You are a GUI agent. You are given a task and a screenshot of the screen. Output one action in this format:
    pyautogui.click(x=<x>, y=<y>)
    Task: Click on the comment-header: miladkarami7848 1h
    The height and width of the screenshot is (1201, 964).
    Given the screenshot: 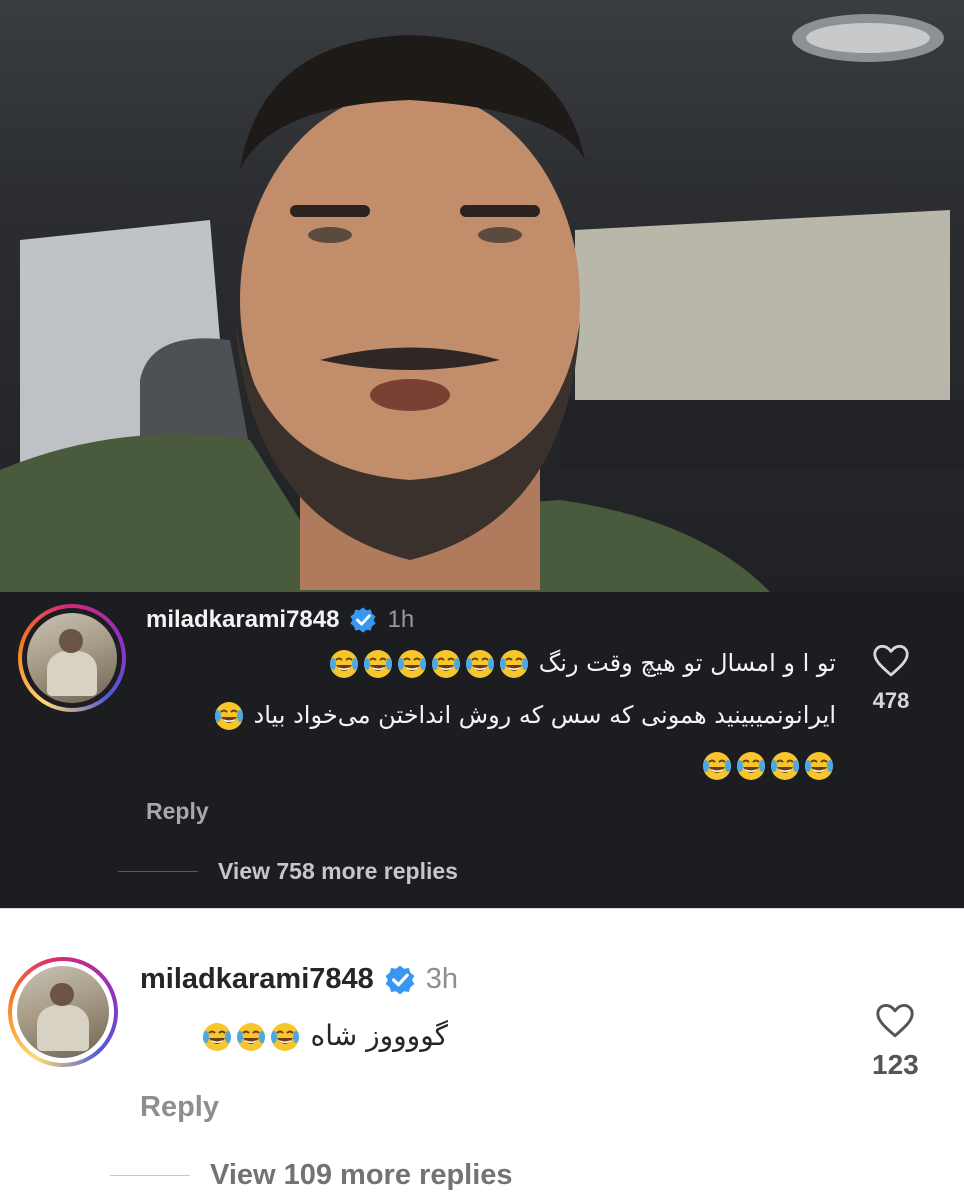 What is the action you would take?
    pyautogui.click(x=280, y=620)
    